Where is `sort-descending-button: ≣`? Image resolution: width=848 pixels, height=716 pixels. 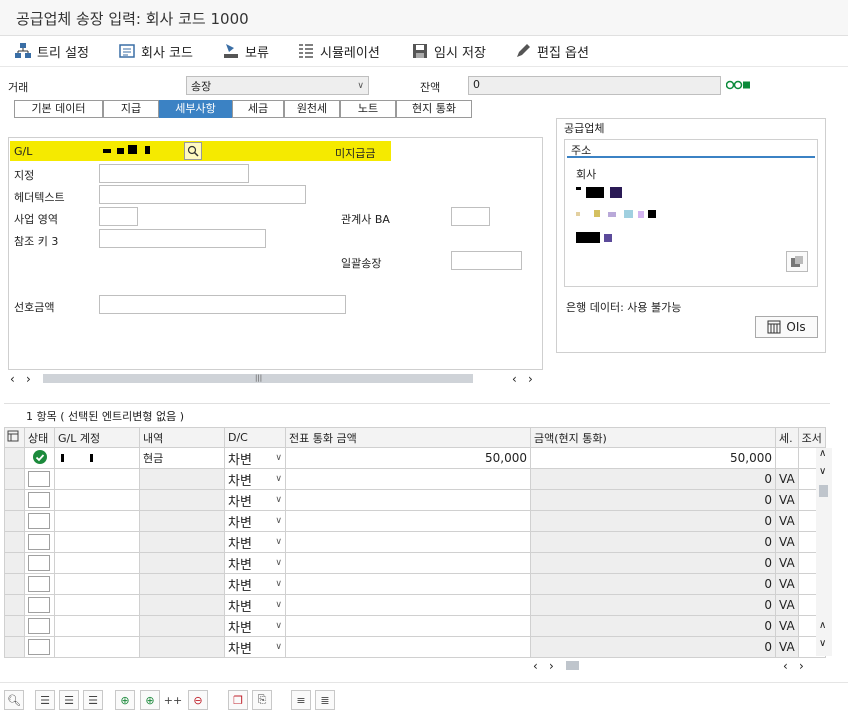 sort-descending-button: ≣ is located at coordinates (325, 700).